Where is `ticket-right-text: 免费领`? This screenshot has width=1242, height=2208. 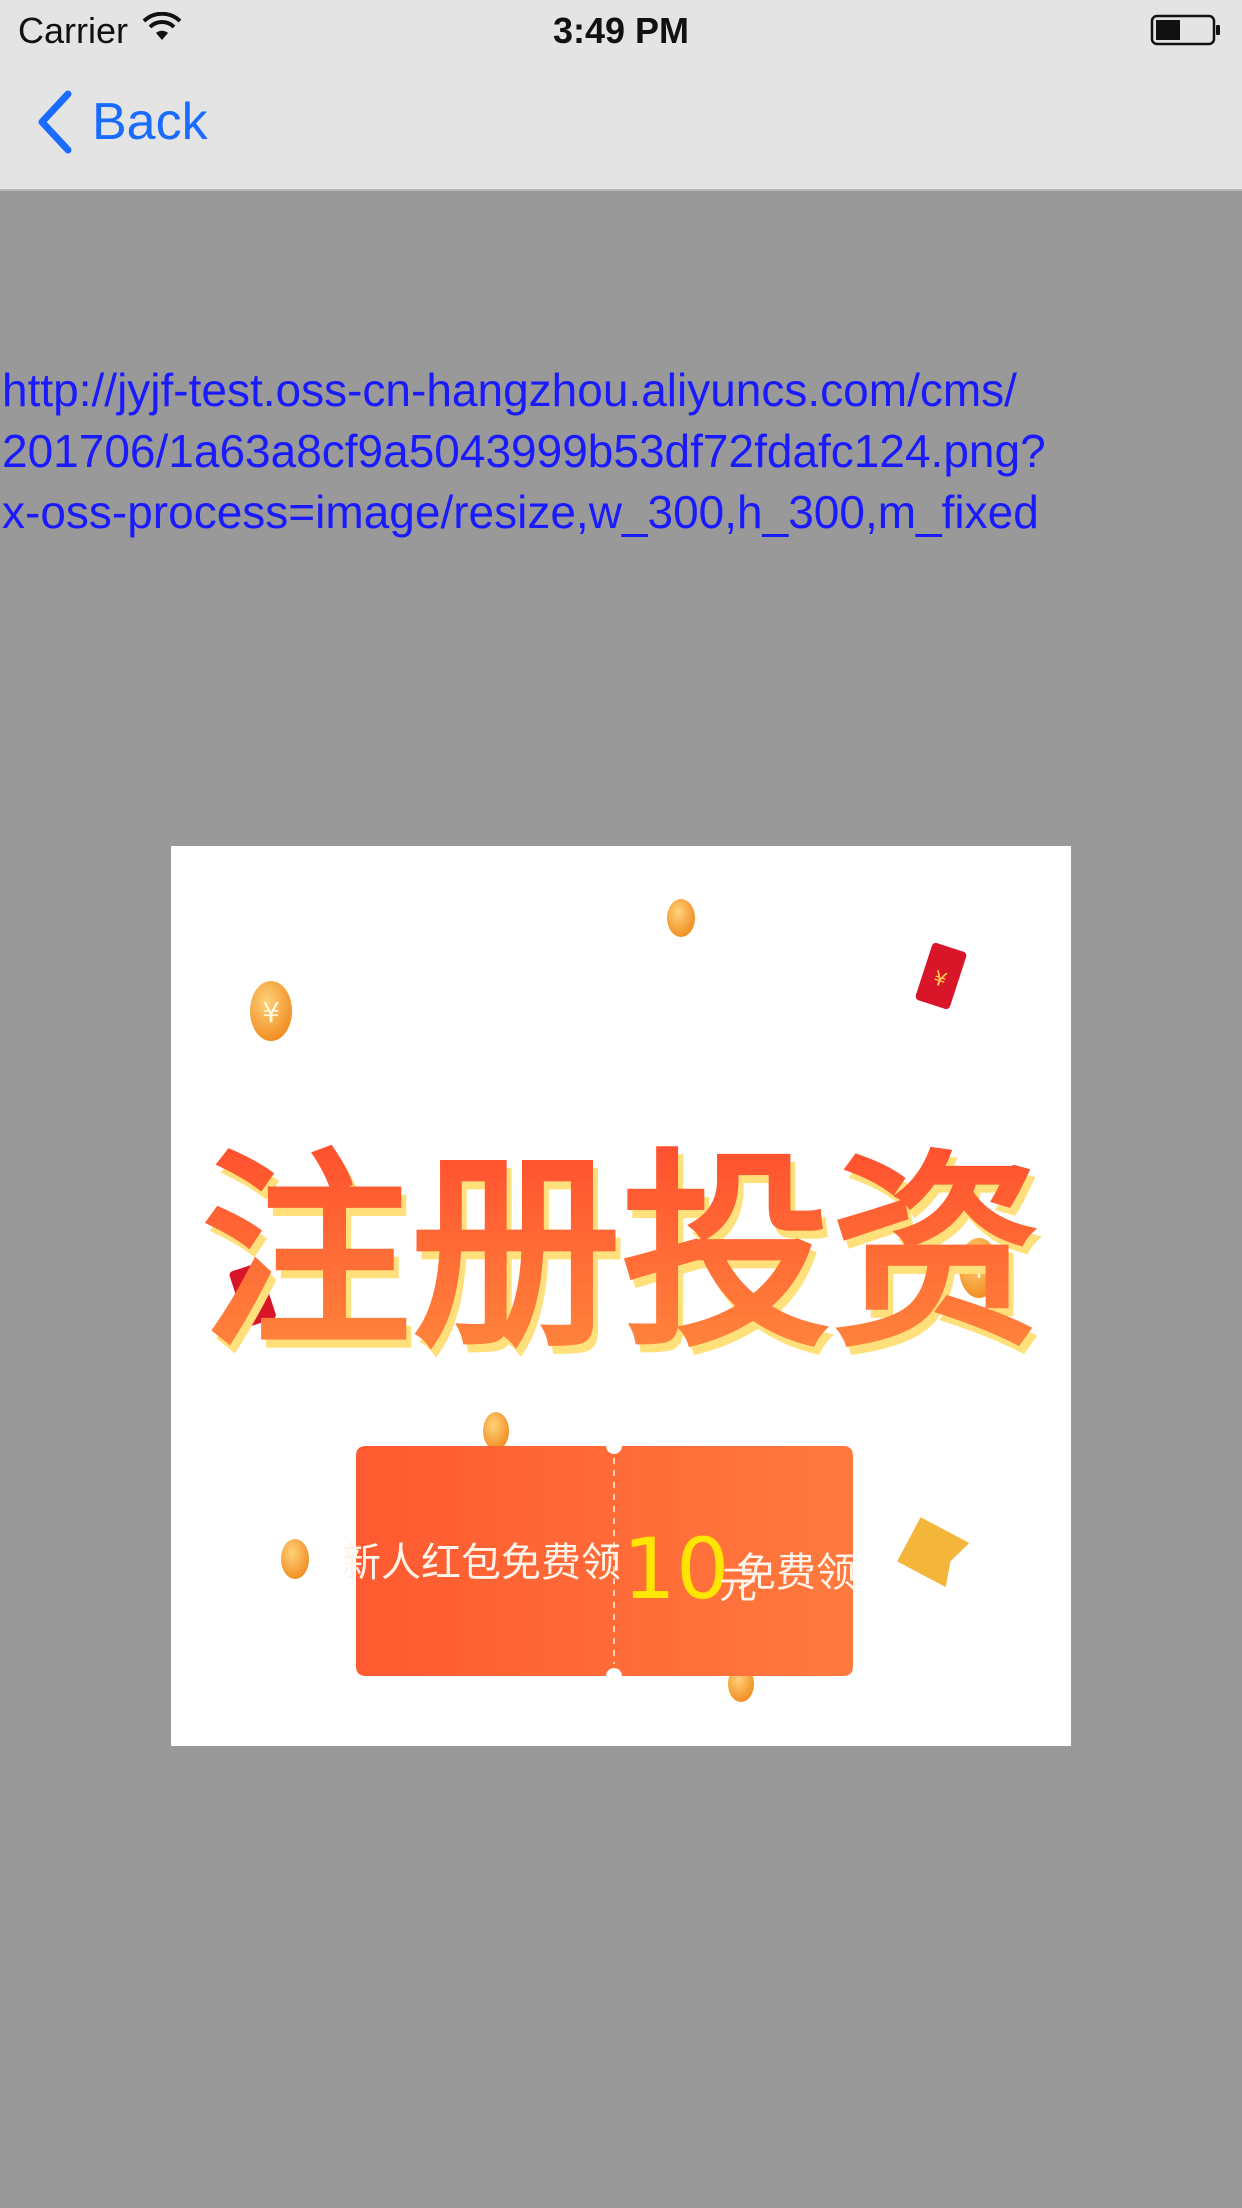
ticket-right-text: 免费领 is located at coordinates (796, 1573).